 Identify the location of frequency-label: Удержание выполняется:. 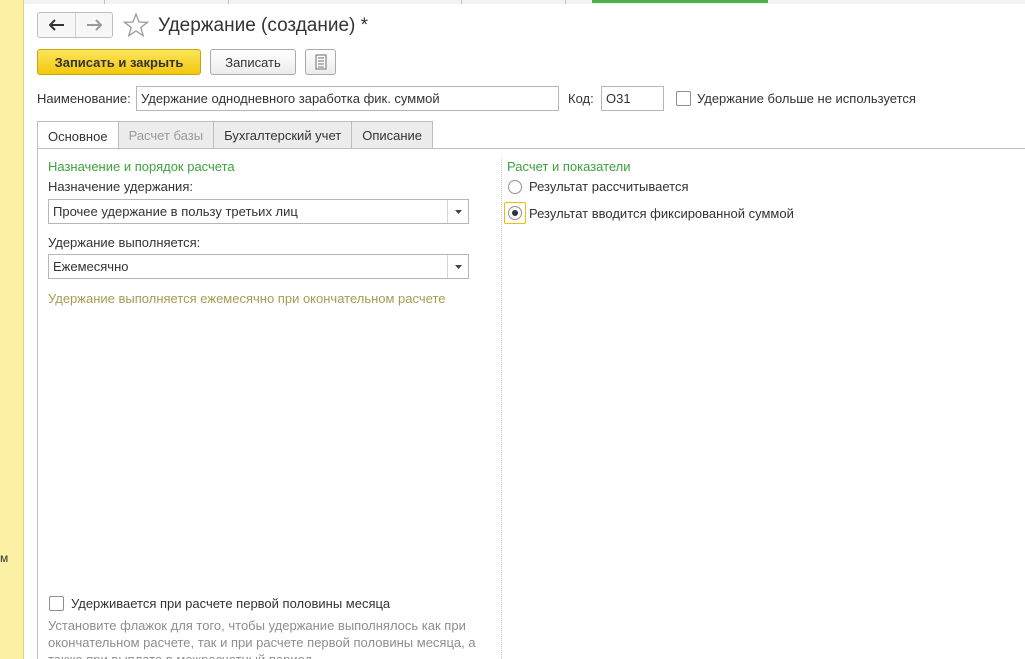
(124, 242).